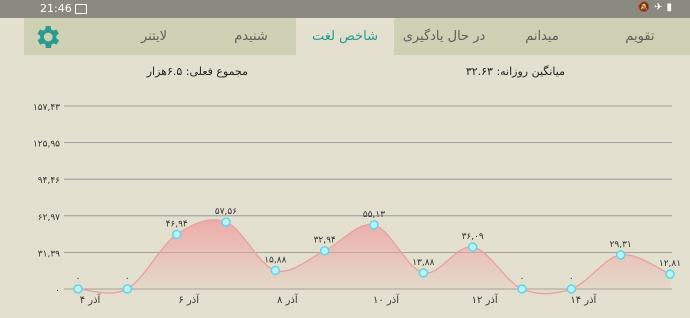 The image size is (690, 318). What do you see at coordinates (226, 212) in the screenshot?
I see `data-label: ۵۷,۵۶` at bounding box center [226, 212].